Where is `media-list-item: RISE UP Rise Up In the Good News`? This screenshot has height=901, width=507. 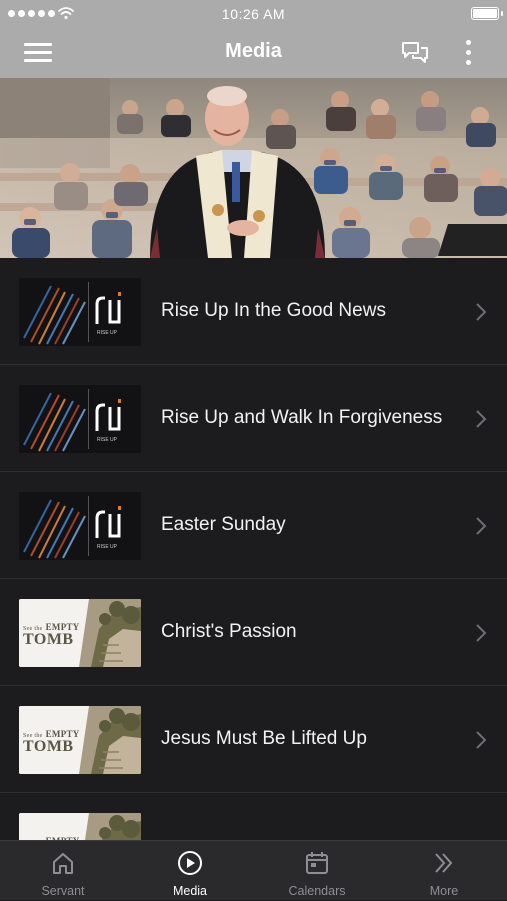
media-list-item: RISE UP Rise Up In the Good News is located at coordinates (253, 311).